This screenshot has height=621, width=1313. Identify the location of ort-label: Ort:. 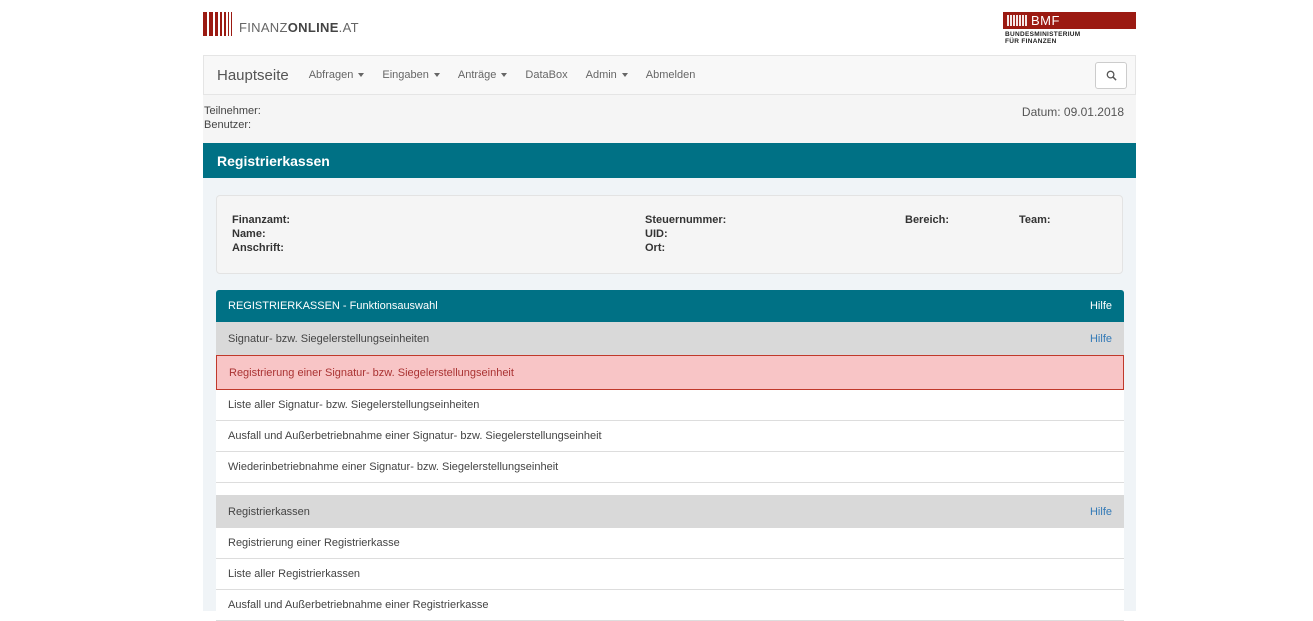
(655, 248).